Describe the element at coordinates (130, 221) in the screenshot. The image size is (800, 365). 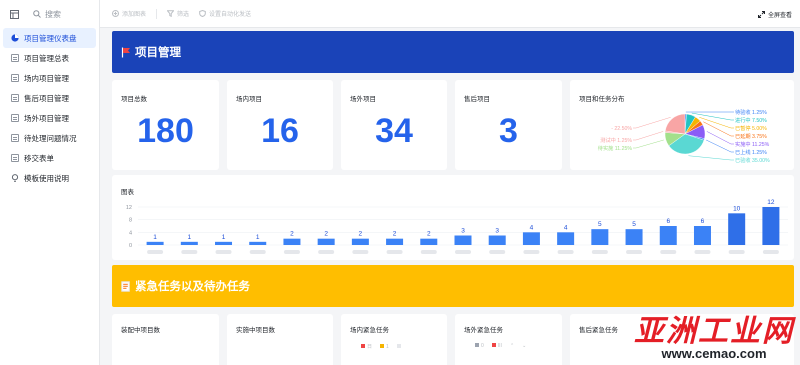
I see `y-tick-label: 8` at that location.